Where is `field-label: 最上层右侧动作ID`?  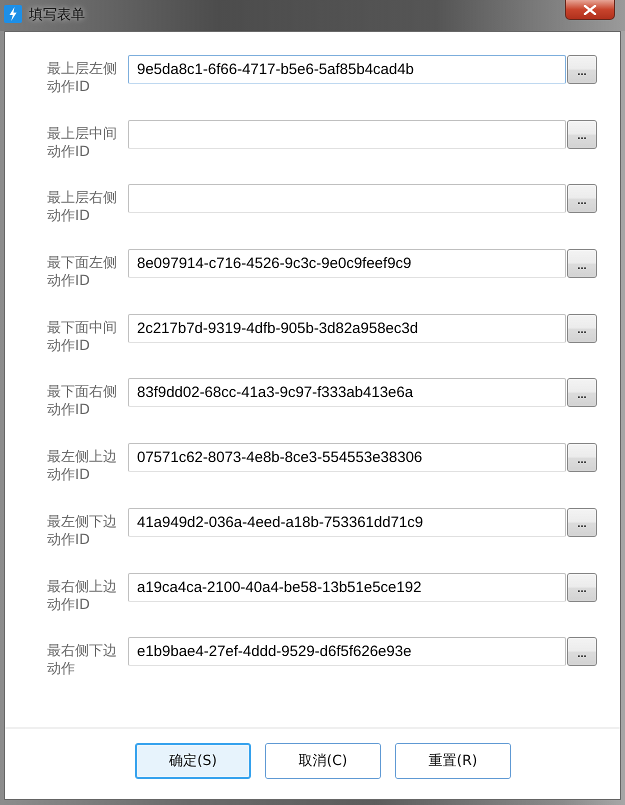
field-label: 最上层右侧动作ID is located at coordinates (82, 207).